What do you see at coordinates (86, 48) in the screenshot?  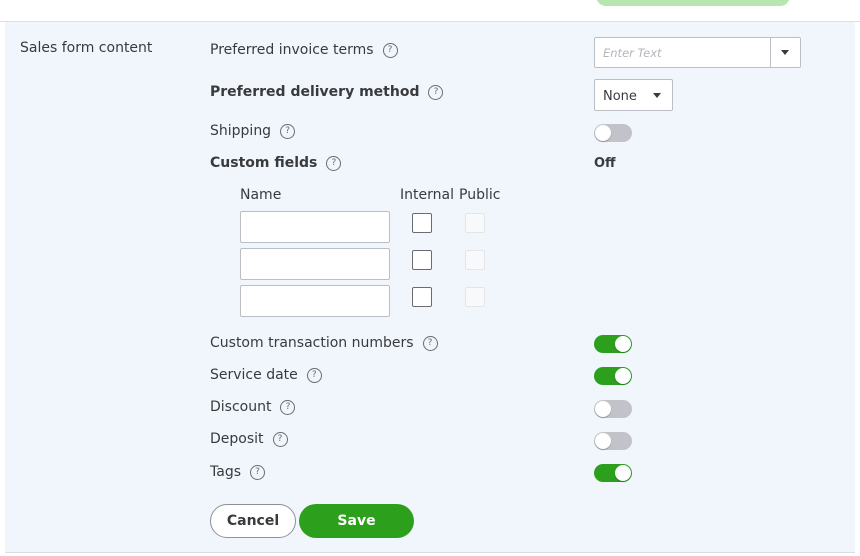 I see `section-title: Sales form content` at bounding box center [86, 48].